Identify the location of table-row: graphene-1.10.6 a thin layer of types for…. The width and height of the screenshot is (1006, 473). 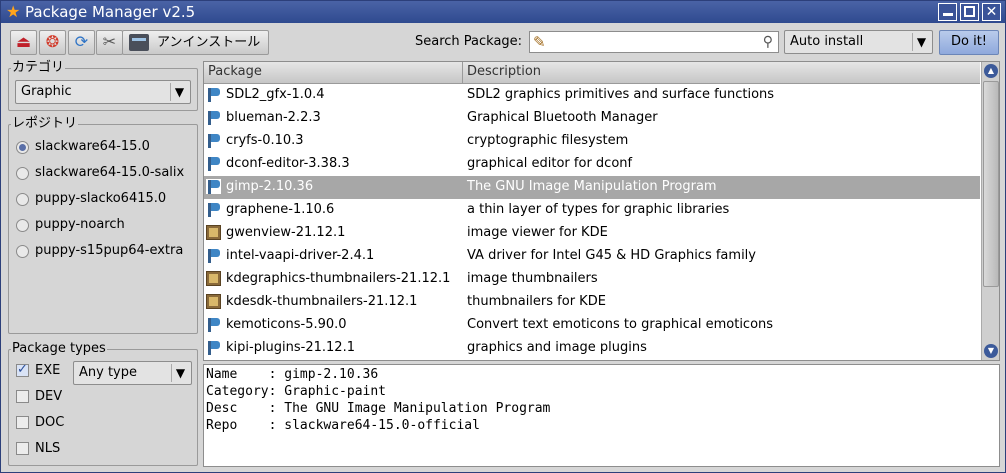
(592, 210).